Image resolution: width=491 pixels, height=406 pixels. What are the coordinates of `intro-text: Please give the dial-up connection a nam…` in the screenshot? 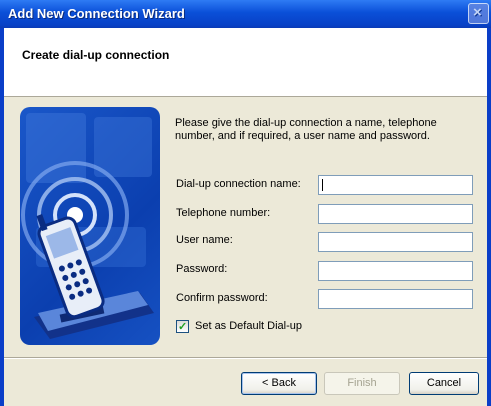 It's located at (306, 129).